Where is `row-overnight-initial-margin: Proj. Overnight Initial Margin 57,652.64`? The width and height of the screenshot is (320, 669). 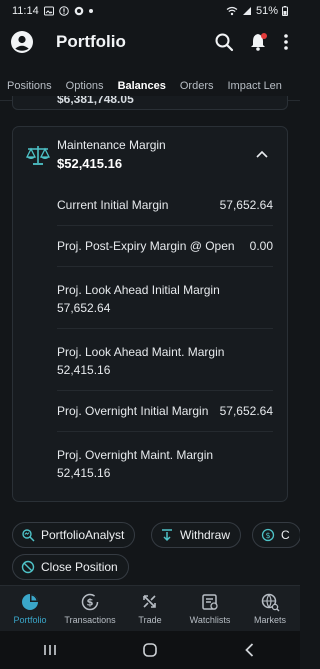
row-overnight-initial-margin: Proj. Overnight Initial Margin 57,652.64 is located at coordinates (165, 411).